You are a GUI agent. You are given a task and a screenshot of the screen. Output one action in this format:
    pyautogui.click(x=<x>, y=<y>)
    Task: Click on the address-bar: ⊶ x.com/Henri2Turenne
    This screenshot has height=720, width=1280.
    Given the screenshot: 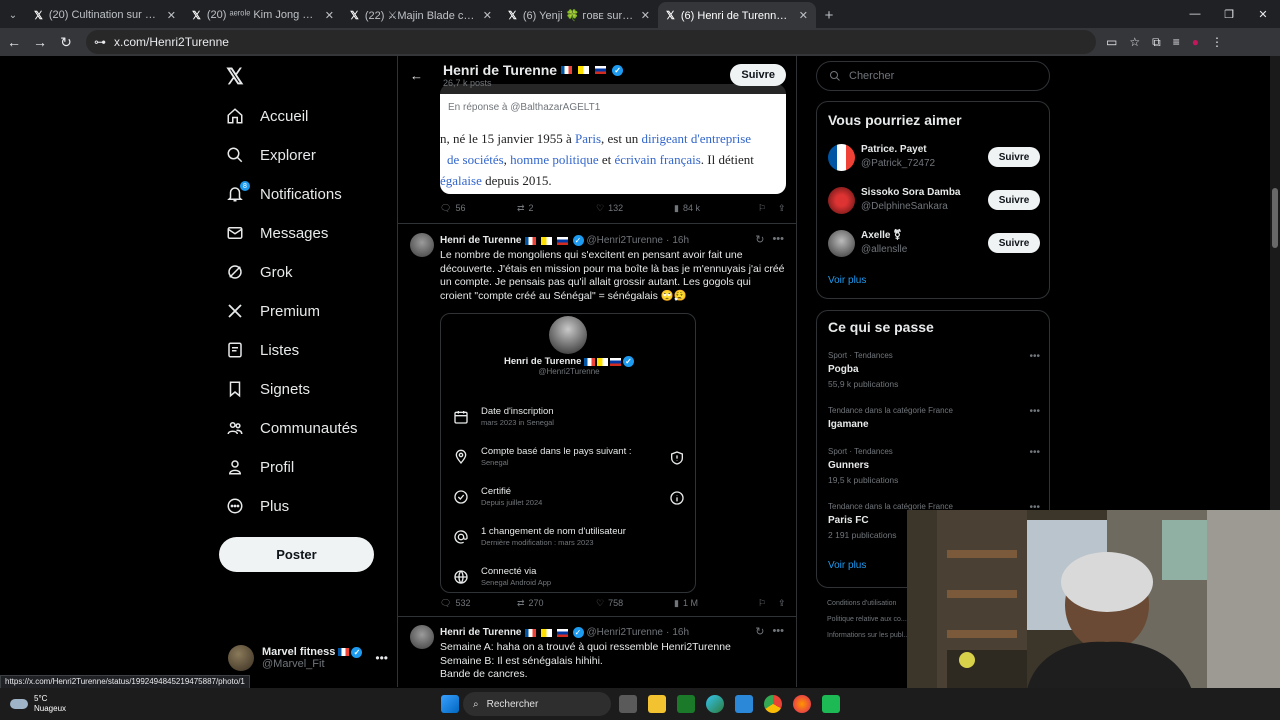 What is the action you would take?
    pyautogui.click(x=591, y=42)
    